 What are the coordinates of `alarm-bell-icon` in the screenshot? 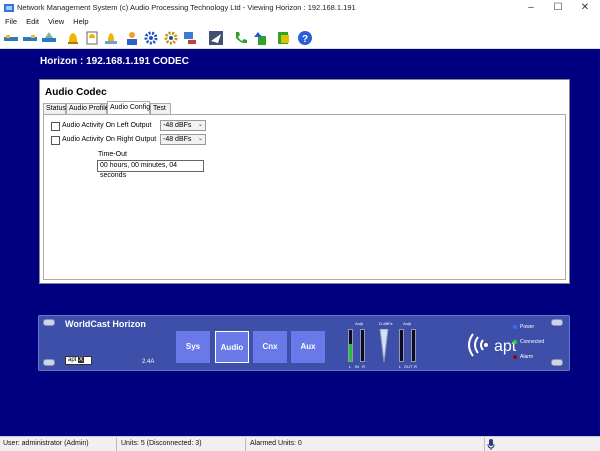 It's located at (73, 38).